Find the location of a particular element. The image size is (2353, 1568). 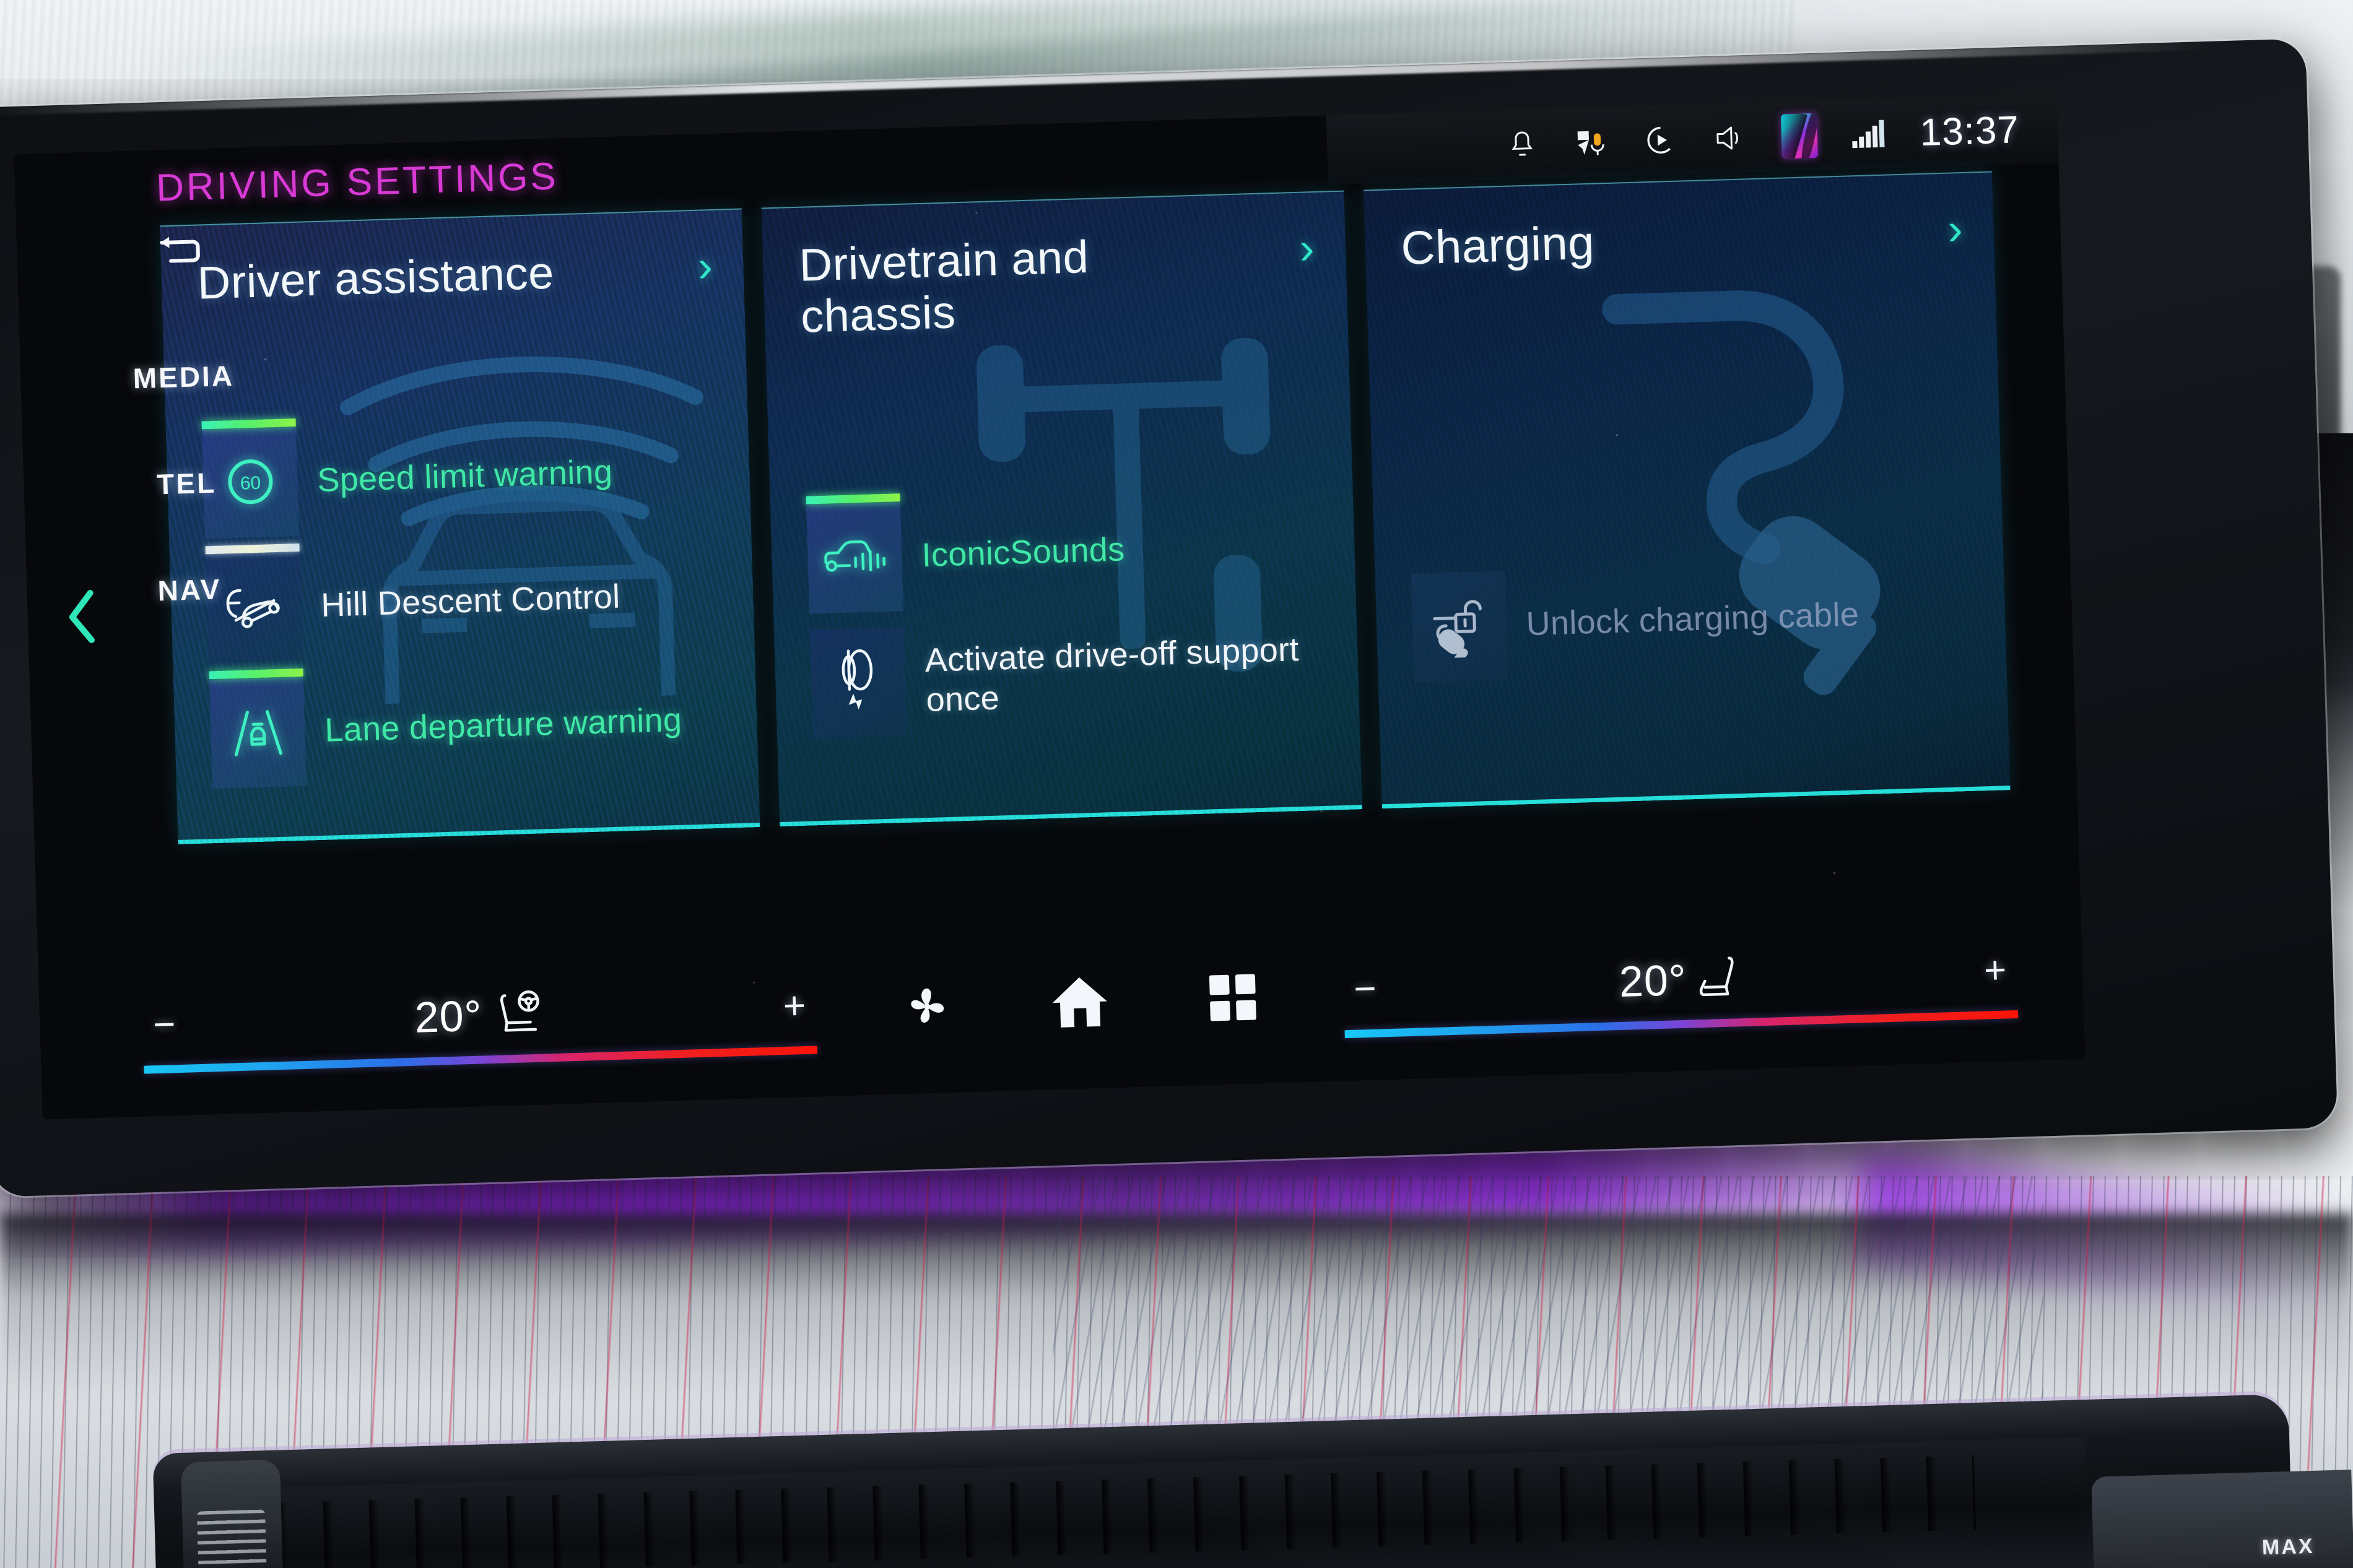

unlock-plug-icon is located at coordinates (1459, 627).